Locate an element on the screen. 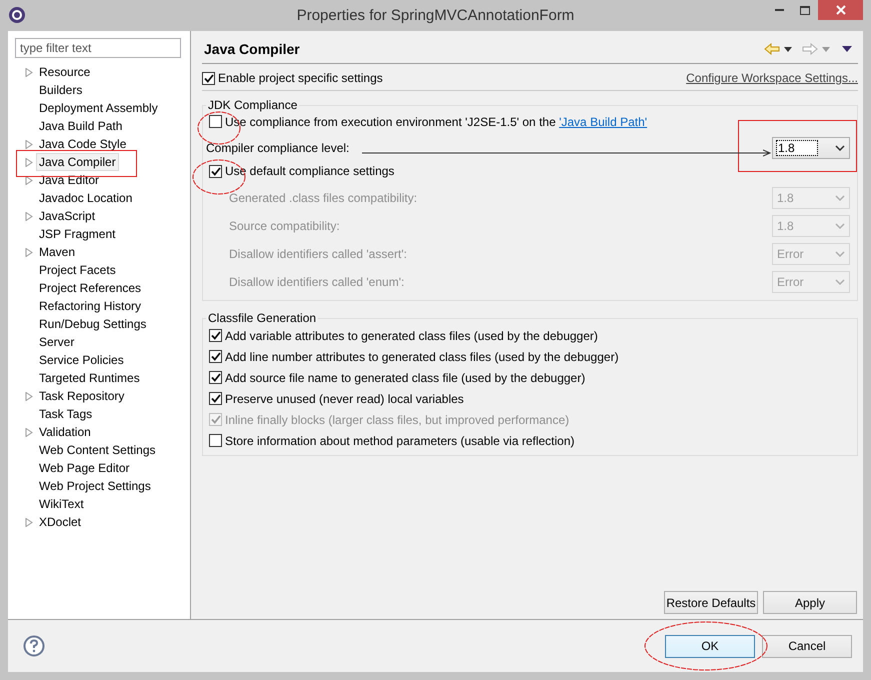 The width and height of the screenshot is (871, 680). tree-item: Server is located at coordinates (57, 342).